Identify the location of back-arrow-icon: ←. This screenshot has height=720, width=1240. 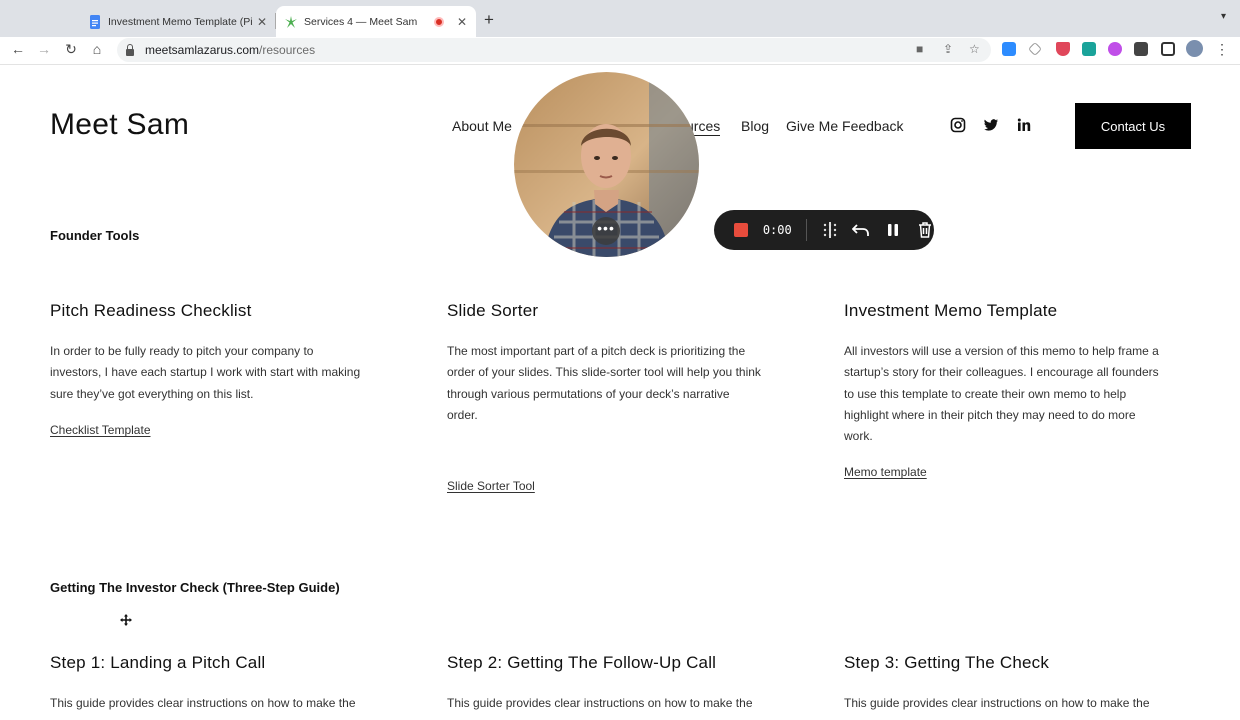
(18, 49).